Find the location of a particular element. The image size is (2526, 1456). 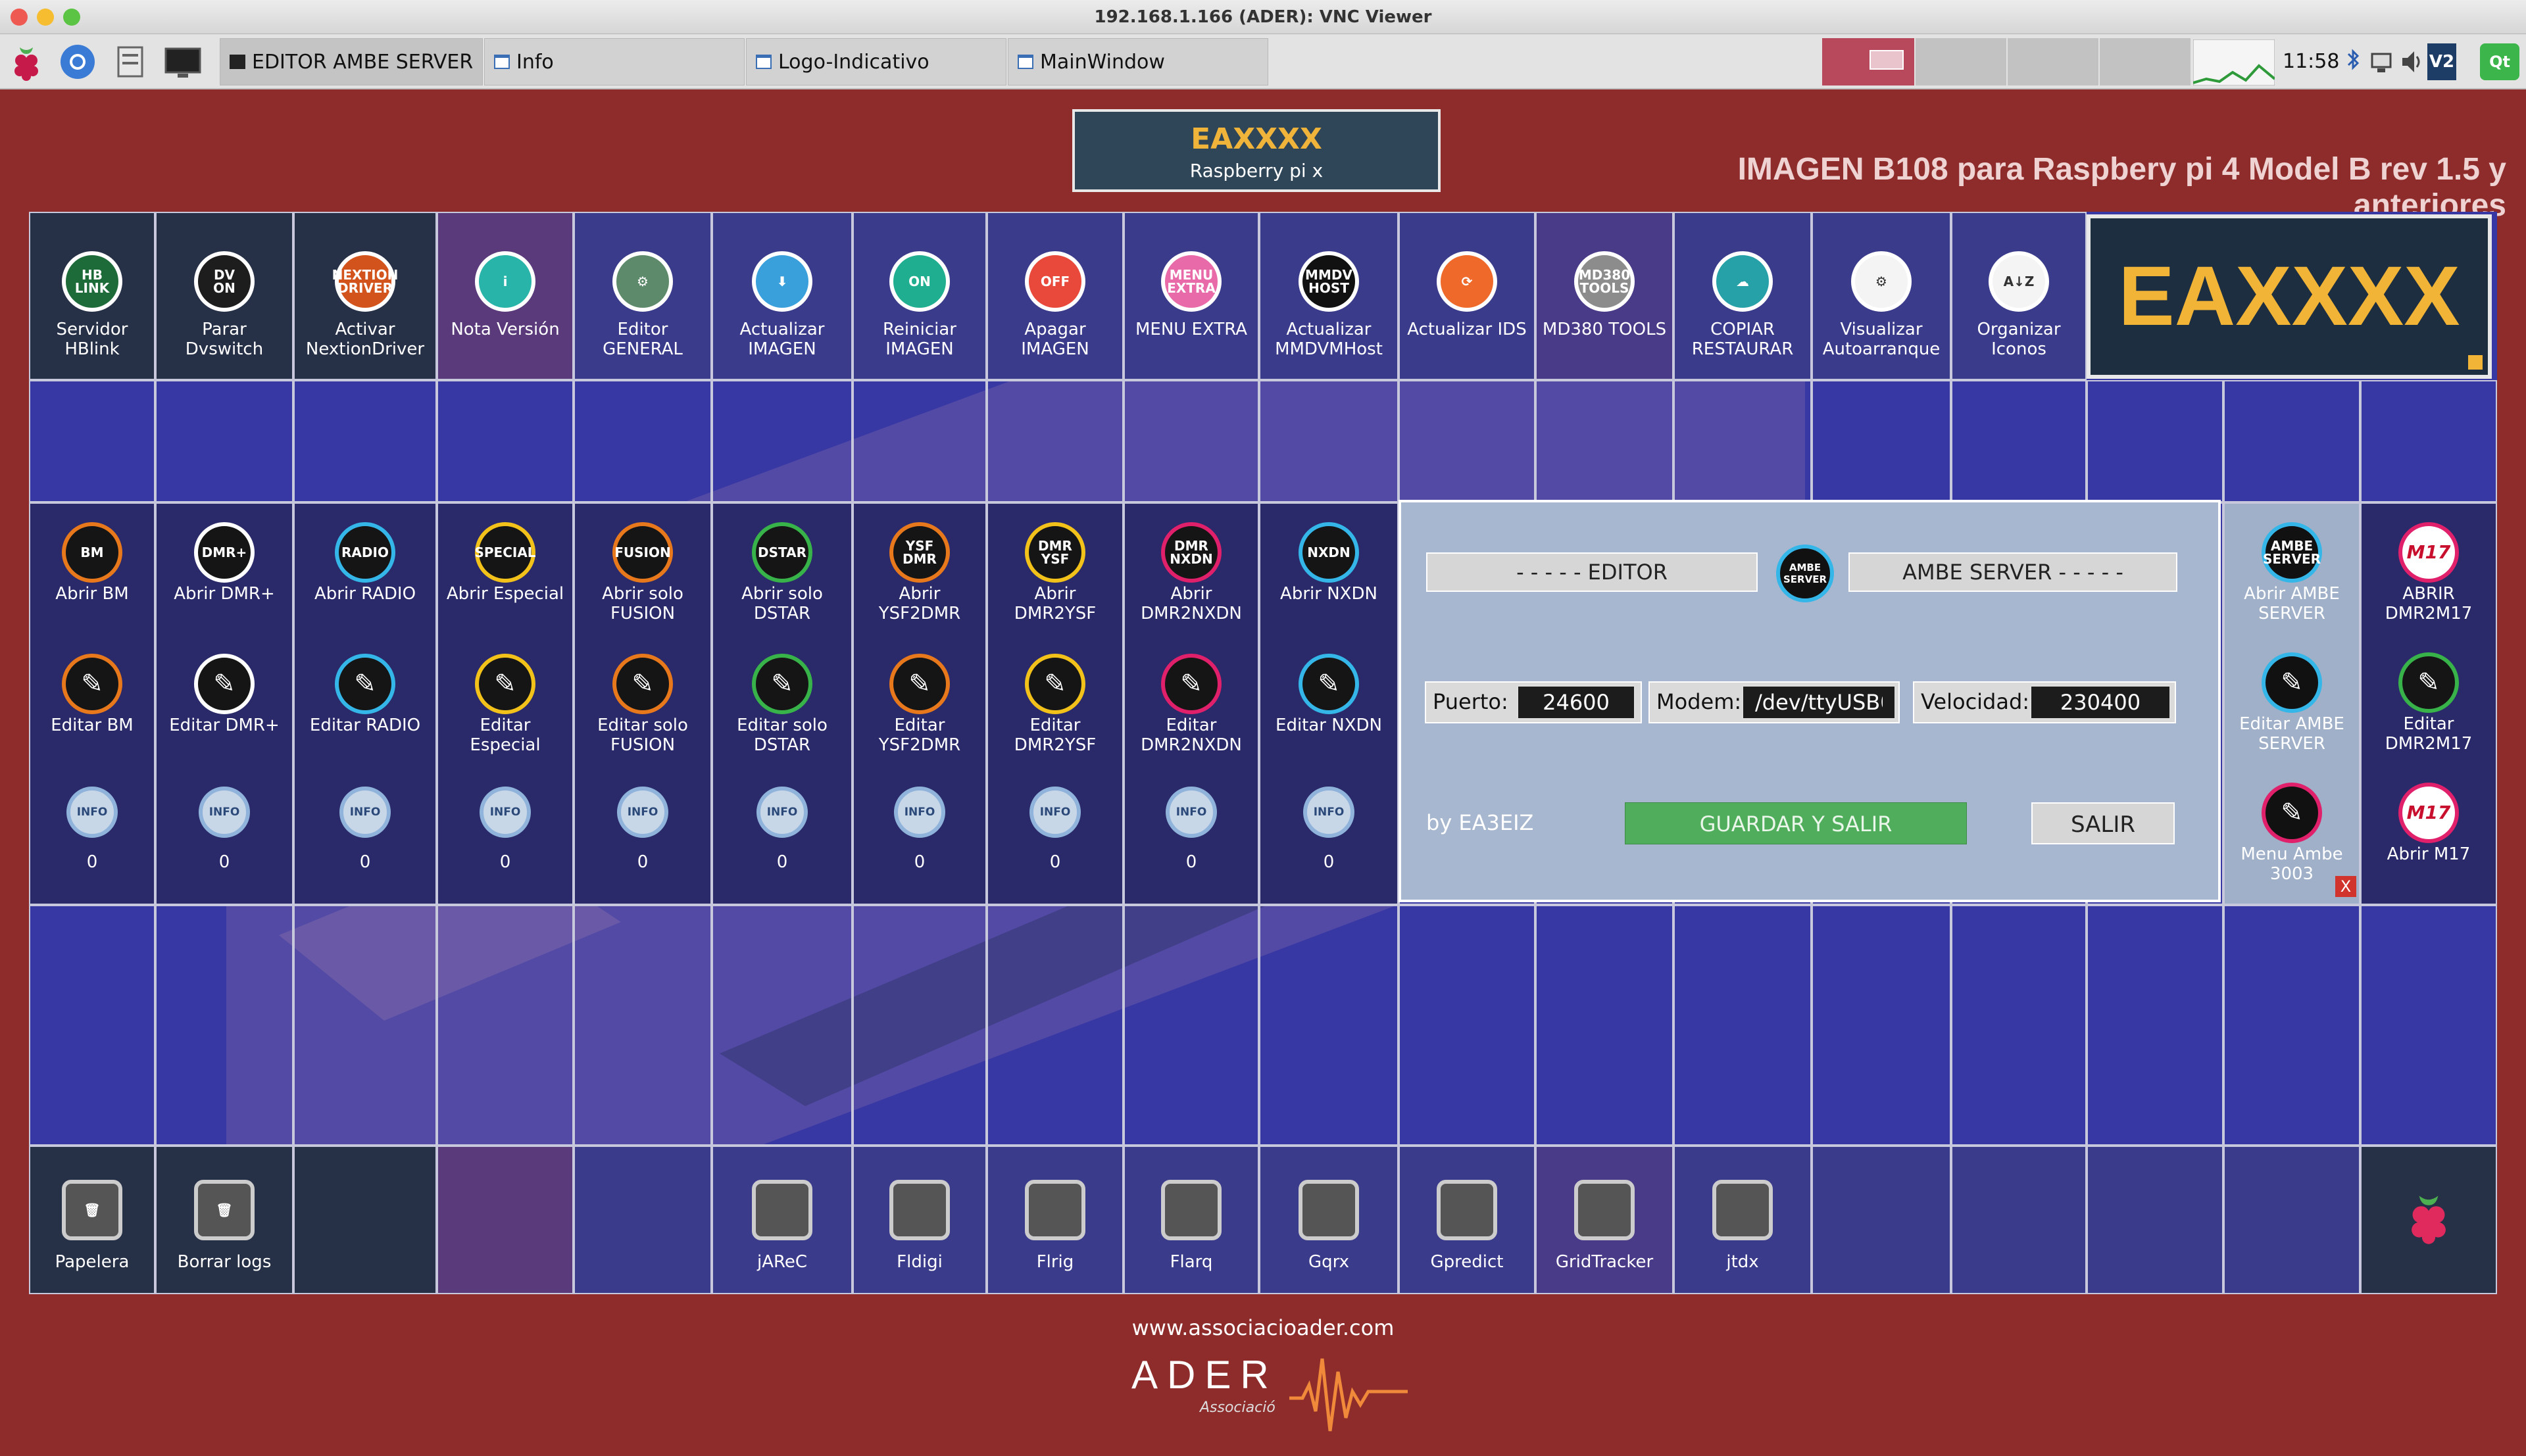

app-jtdx: jtdx is located at coordinates (1742, 1220).